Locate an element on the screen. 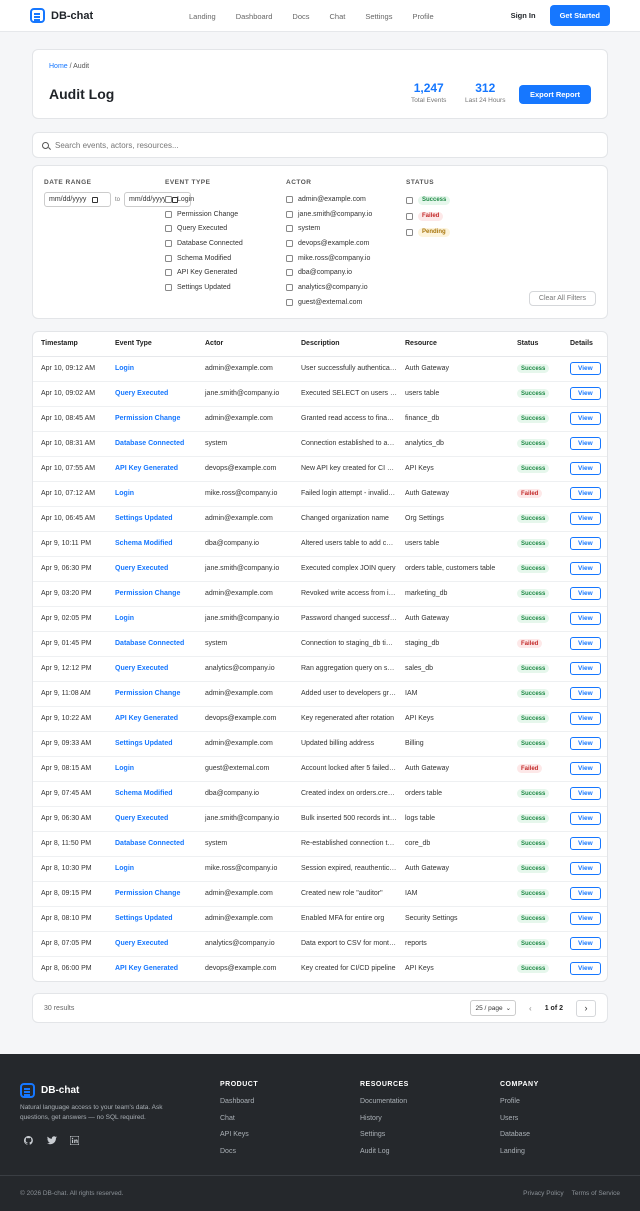 Image resolution: width=640 pixels, height=1211 pixels. footer-link: Database is located at coordinates (519, 1139).